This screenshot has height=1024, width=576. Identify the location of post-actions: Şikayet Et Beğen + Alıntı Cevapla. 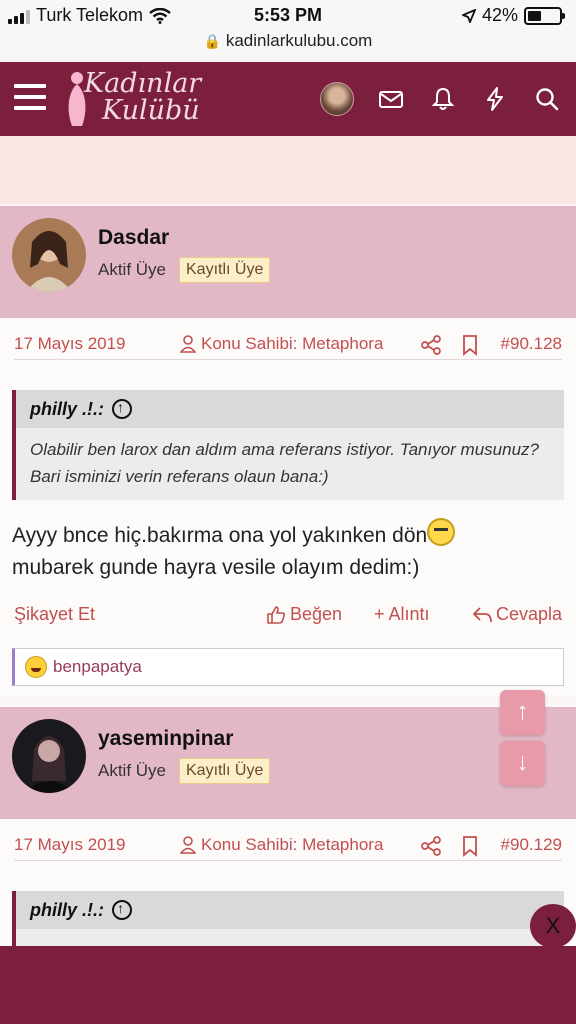
(288, 615).